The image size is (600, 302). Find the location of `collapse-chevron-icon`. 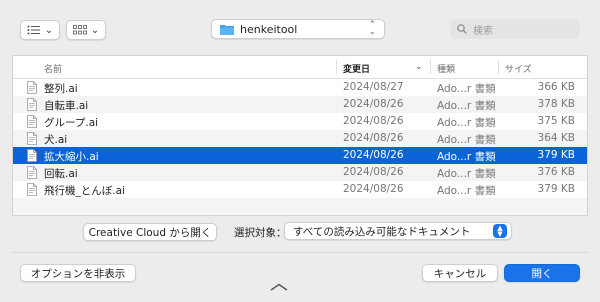

collapse-chevron-icon is located at coordinates (279, 287).